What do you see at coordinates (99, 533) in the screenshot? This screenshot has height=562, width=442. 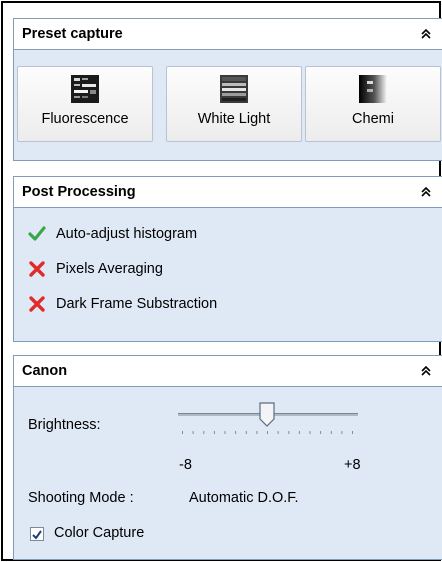 I see `color-capture-label: Color Capture` at bounding box center [99, 533].